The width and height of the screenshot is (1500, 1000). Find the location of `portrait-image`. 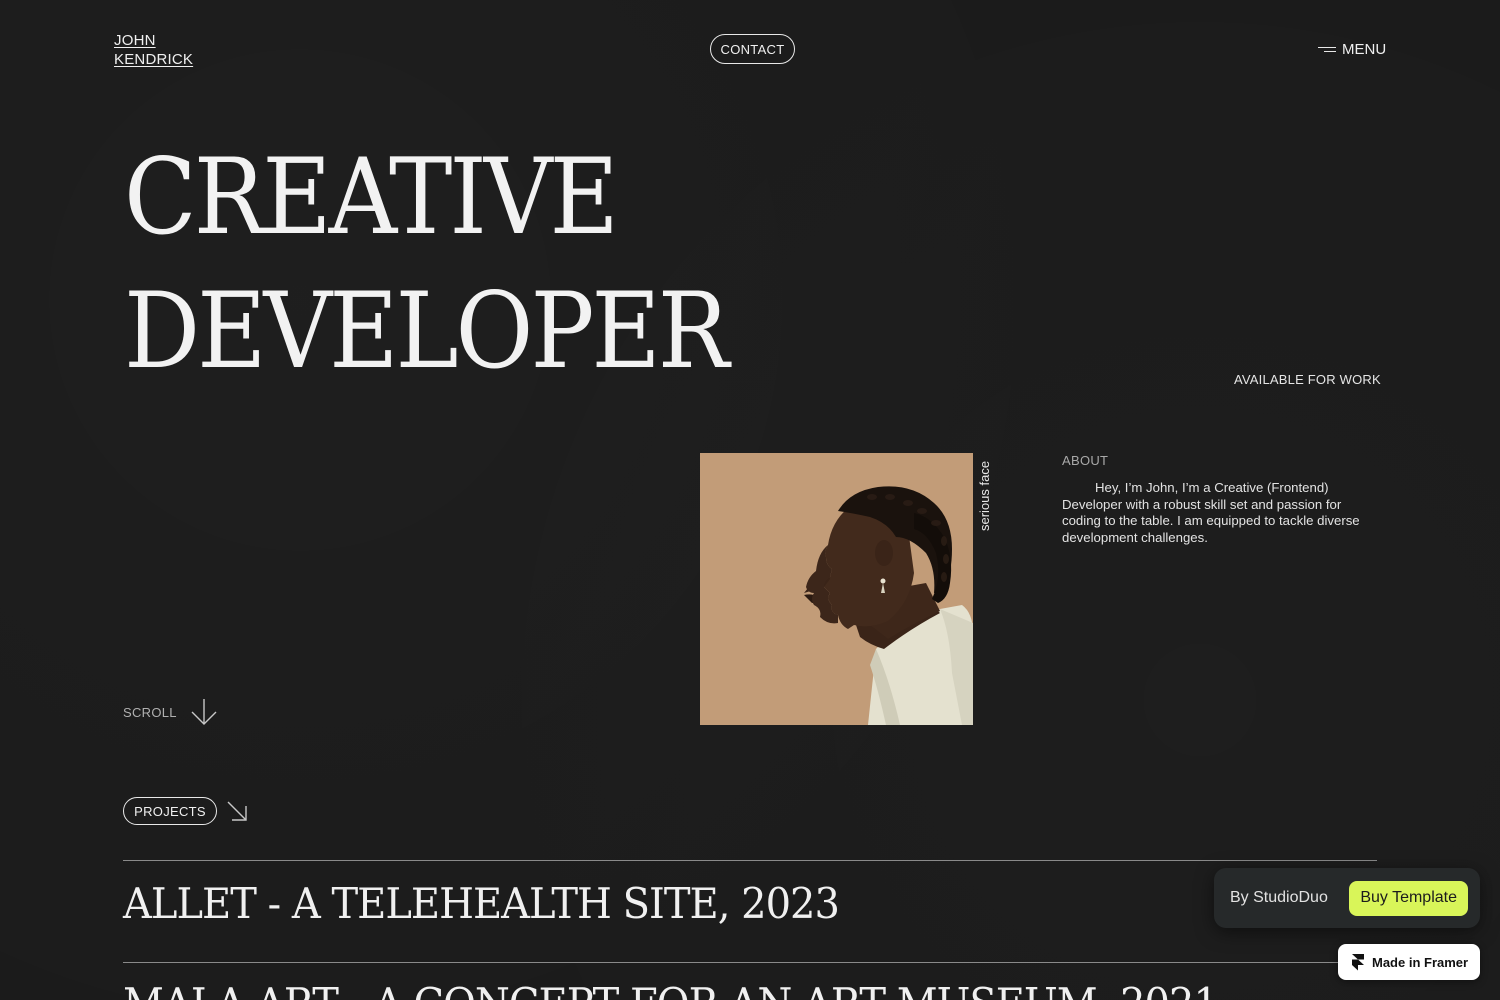

portrait-image is located at coordinates (836, 589).